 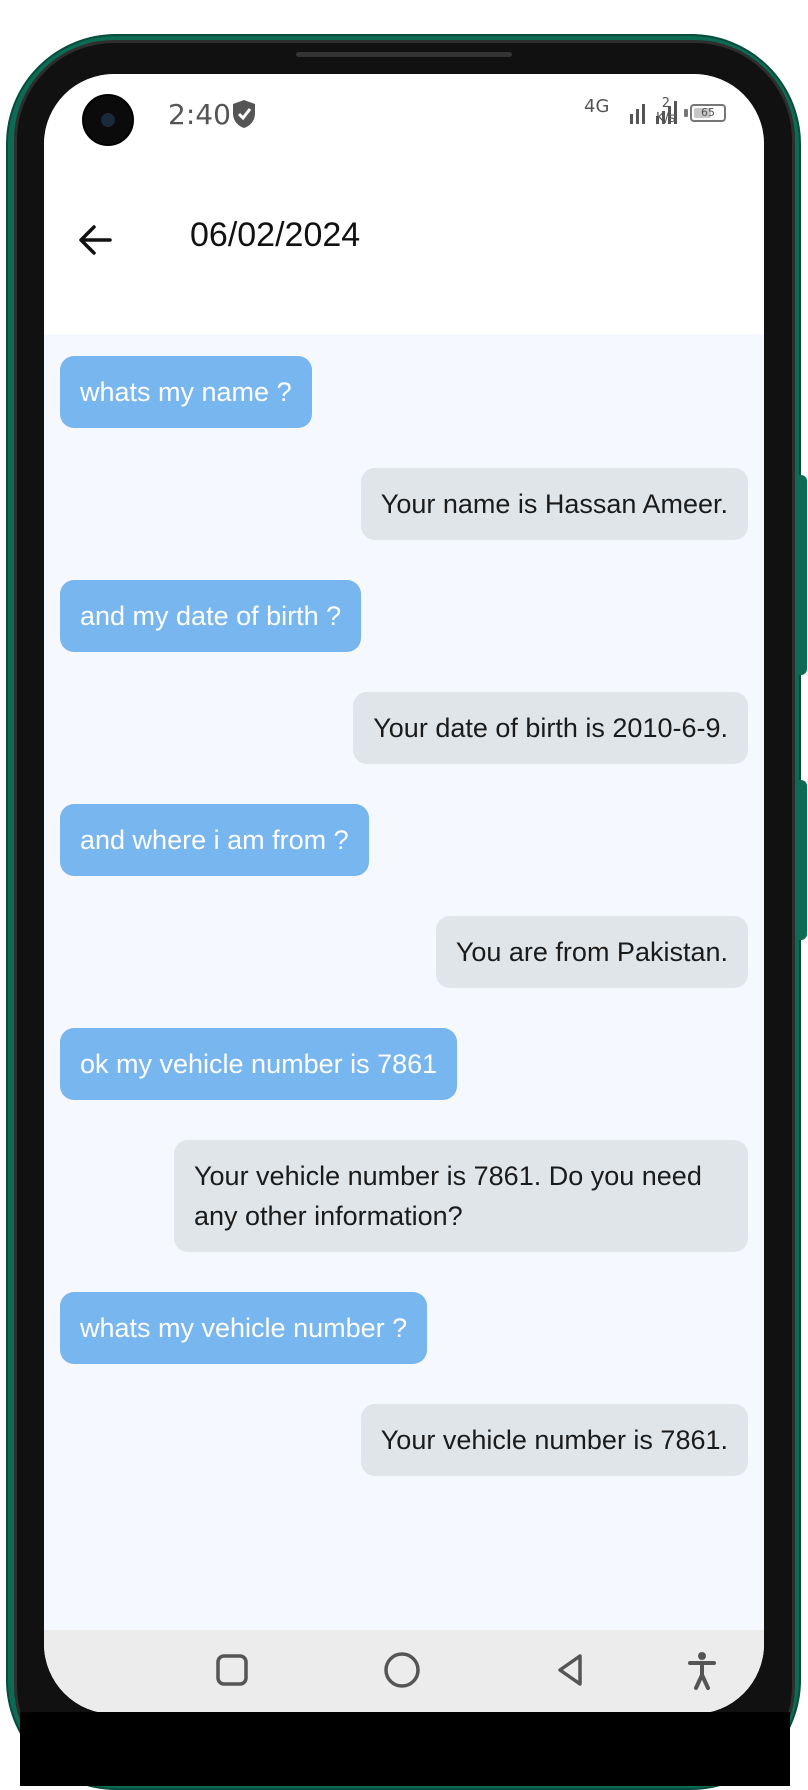 I want to click on battery-tip, so click(x=686, y=113).